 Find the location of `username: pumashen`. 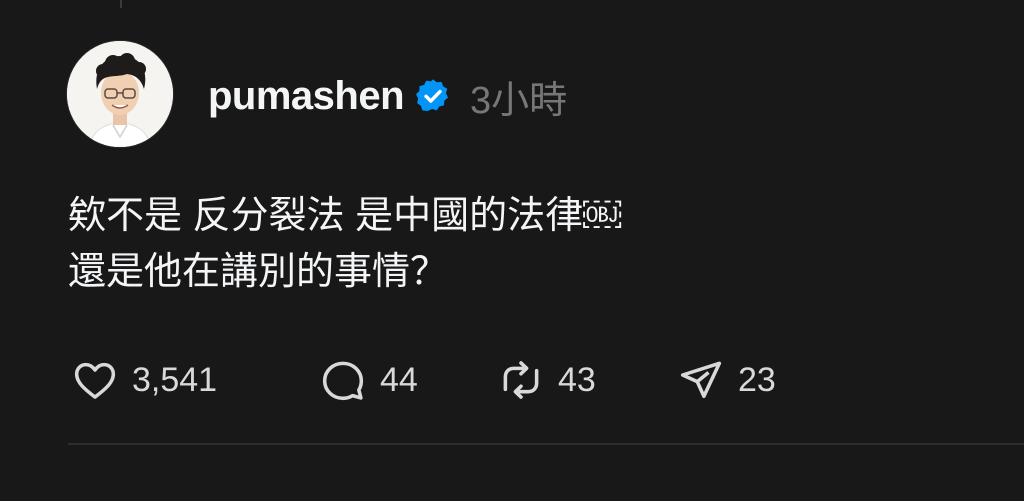

username: pumashen is located at coordinates (306, 96).